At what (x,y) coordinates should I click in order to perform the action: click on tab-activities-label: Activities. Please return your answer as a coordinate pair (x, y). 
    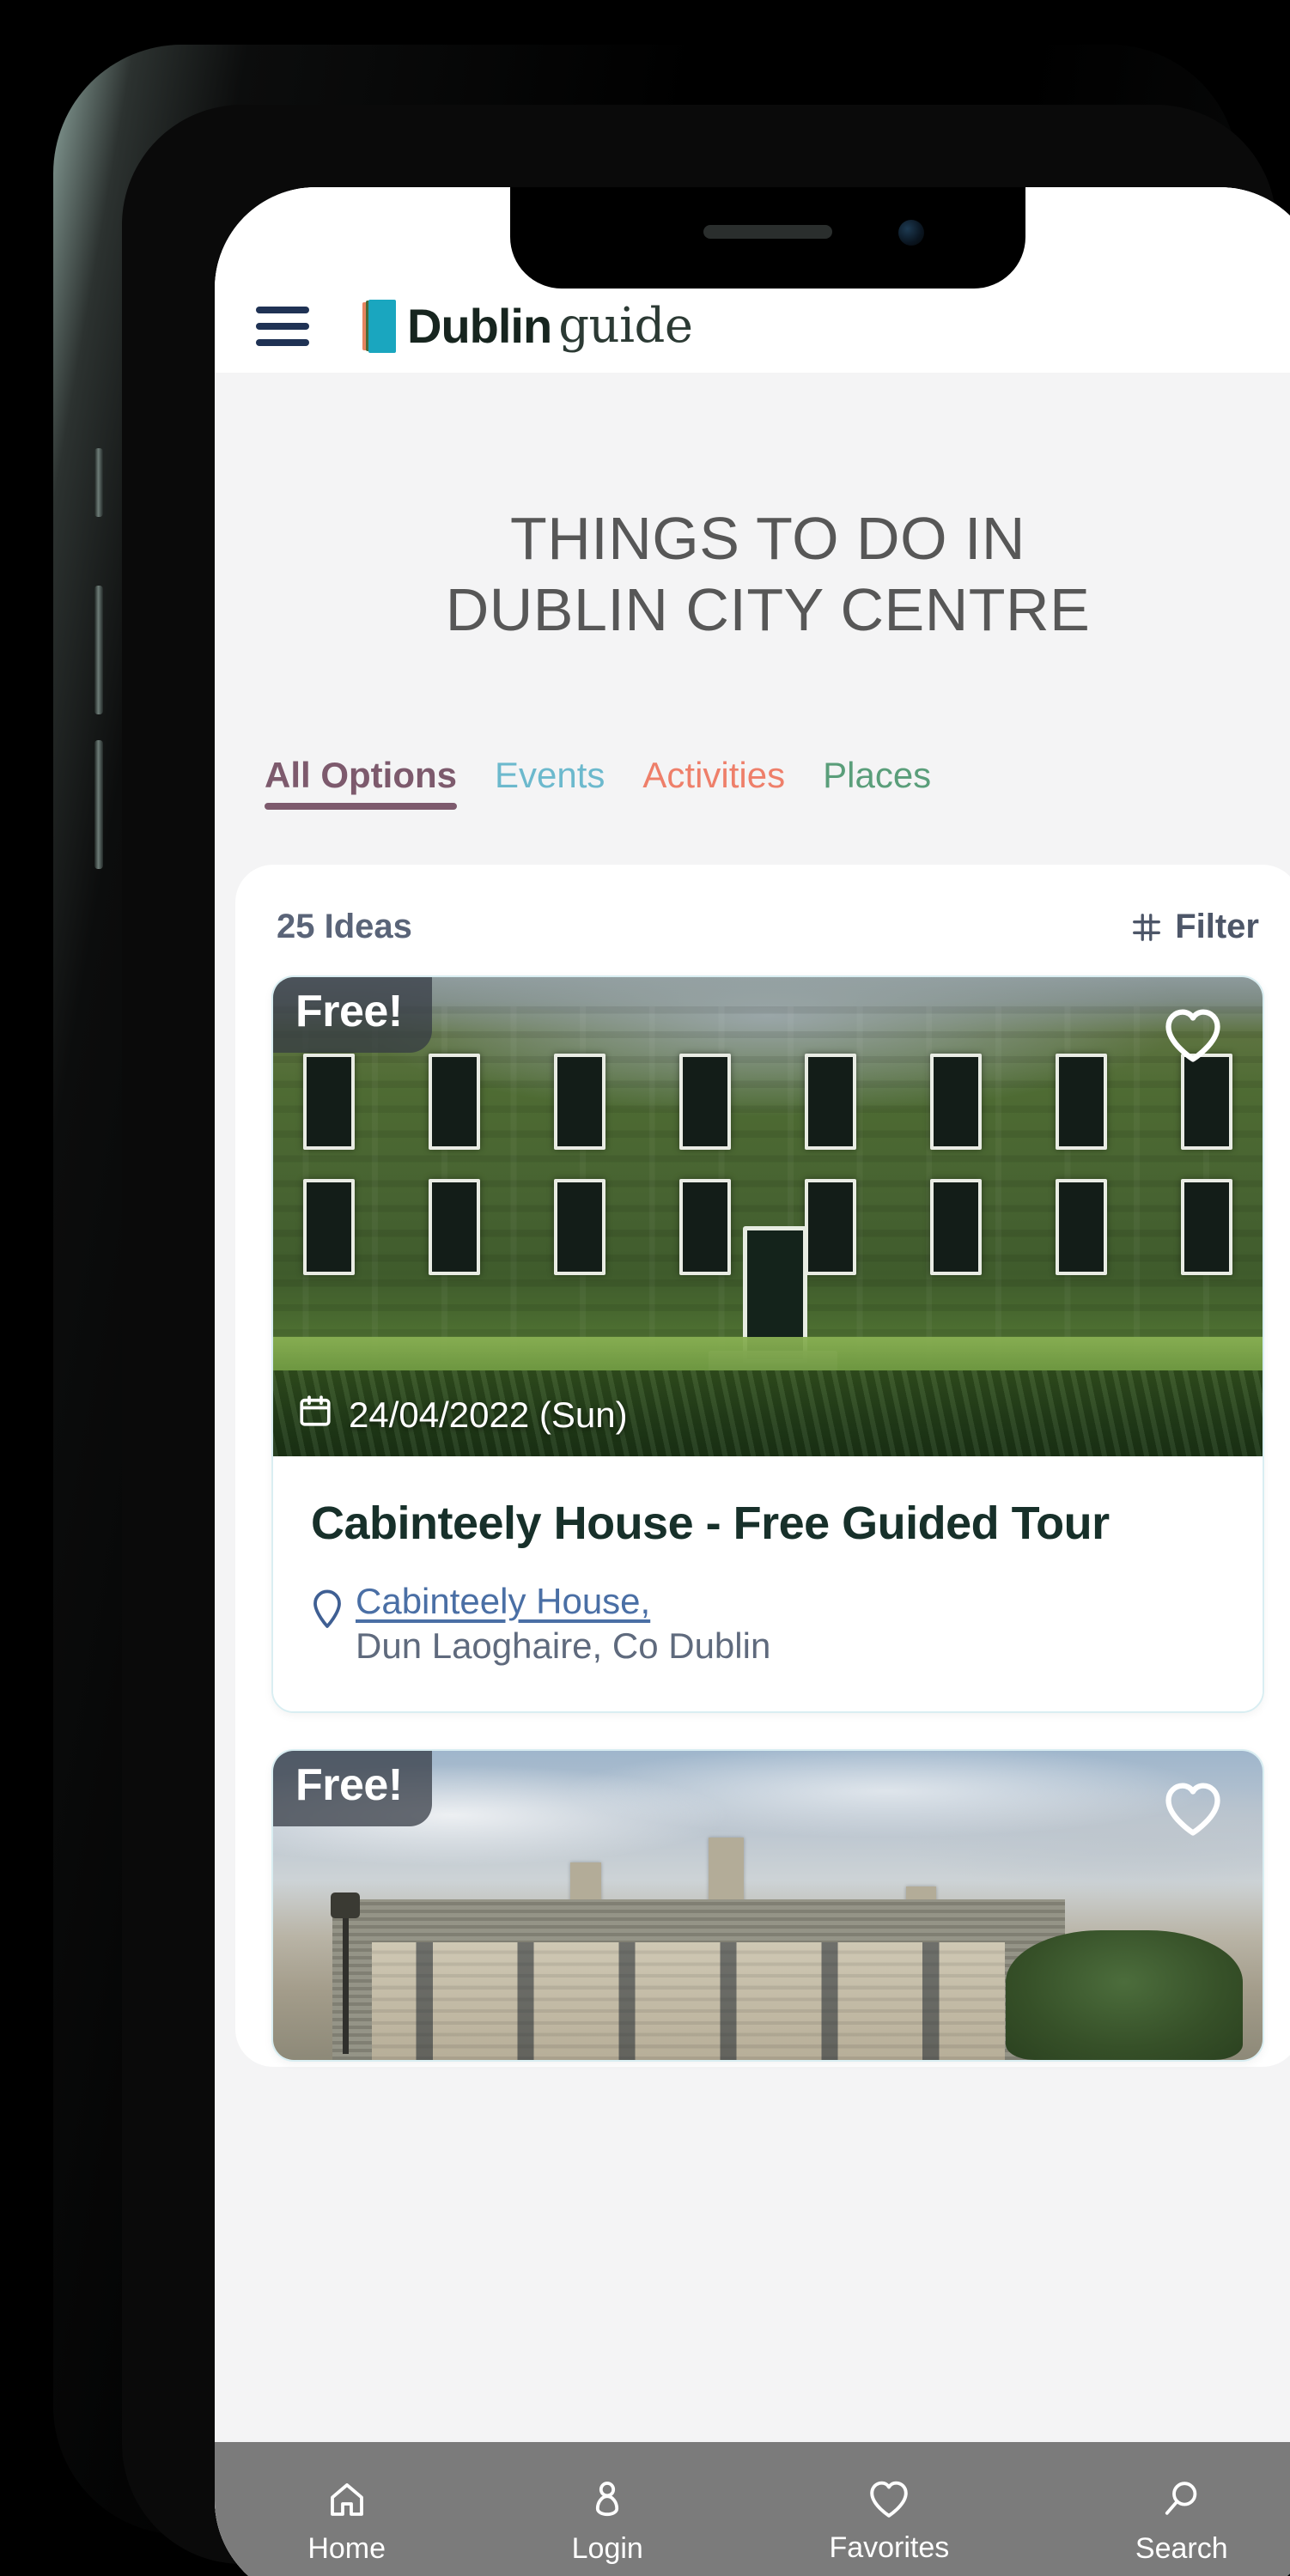
    Looking at the image, I should click on (714, 775).